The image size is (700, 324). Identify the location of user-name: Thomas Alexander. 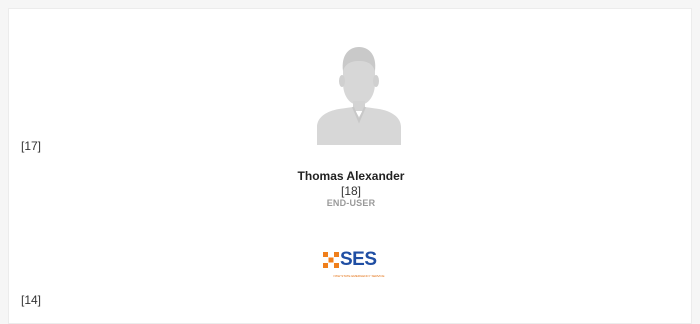
(351, 176).